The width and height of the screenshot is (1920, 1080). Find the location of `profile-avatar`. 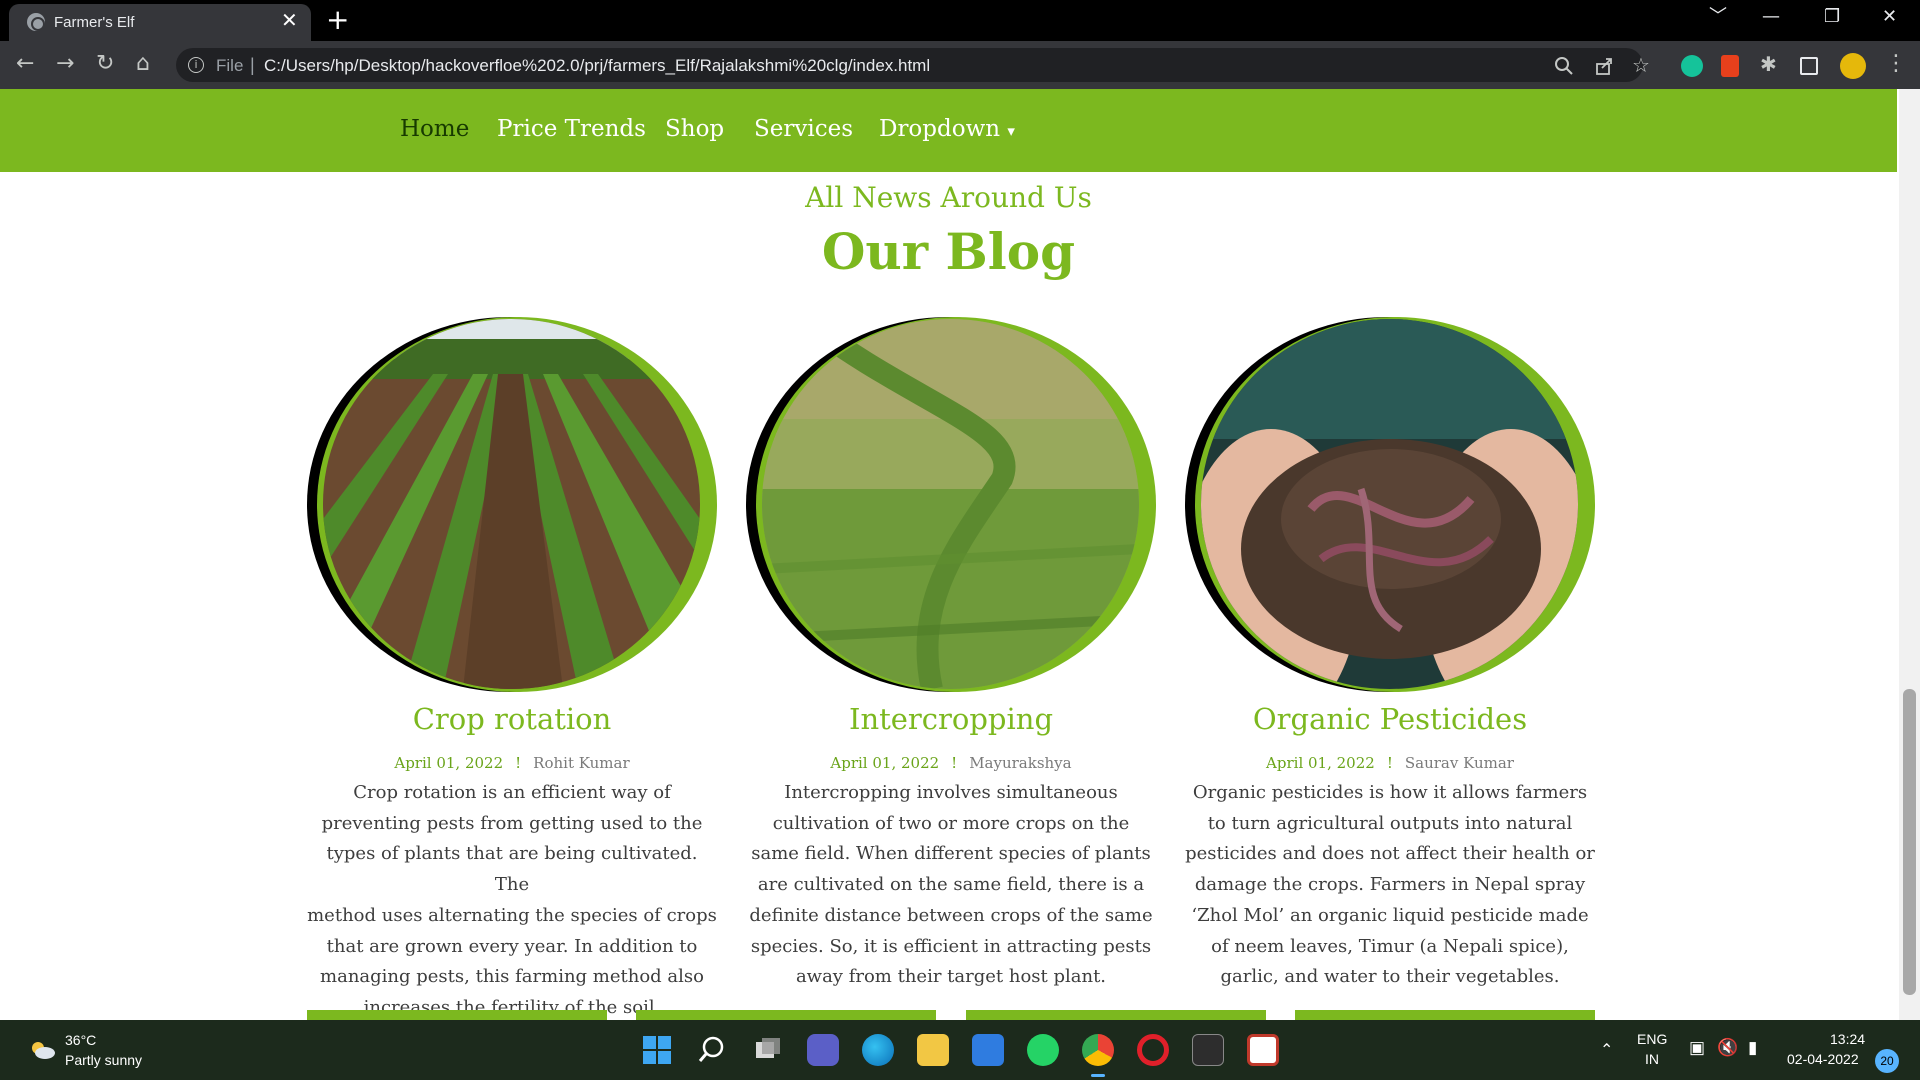

profile-avatar is located at coordinates (1853, 66).